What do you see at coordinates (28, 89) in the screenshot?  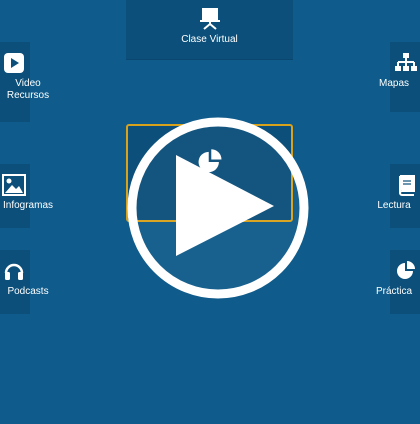 I see `video-recursos-label: Video Recursos` at bounding box center [28, 89].